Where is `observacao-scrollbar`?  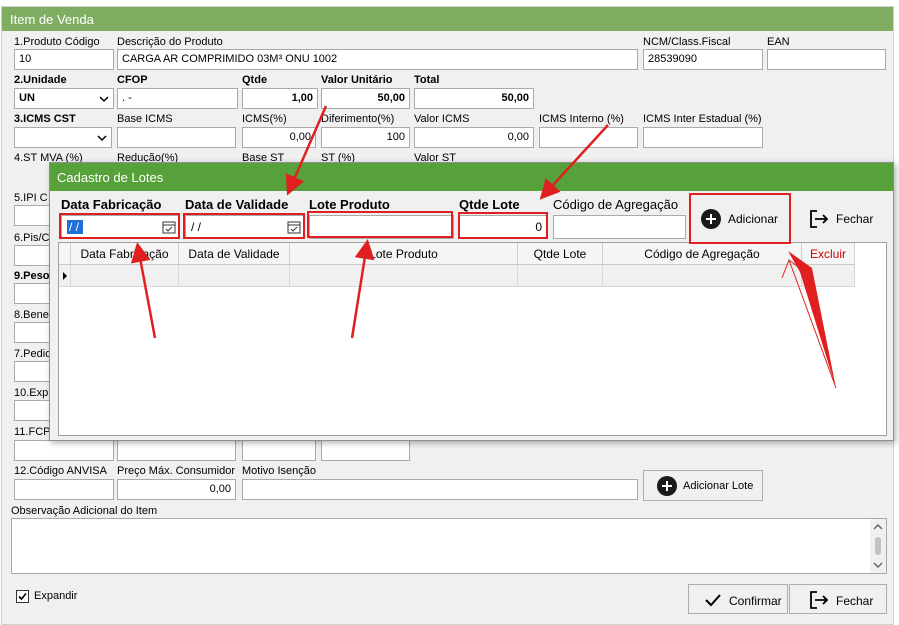 observacao-scrollbar is located at coordinates (878, 546).